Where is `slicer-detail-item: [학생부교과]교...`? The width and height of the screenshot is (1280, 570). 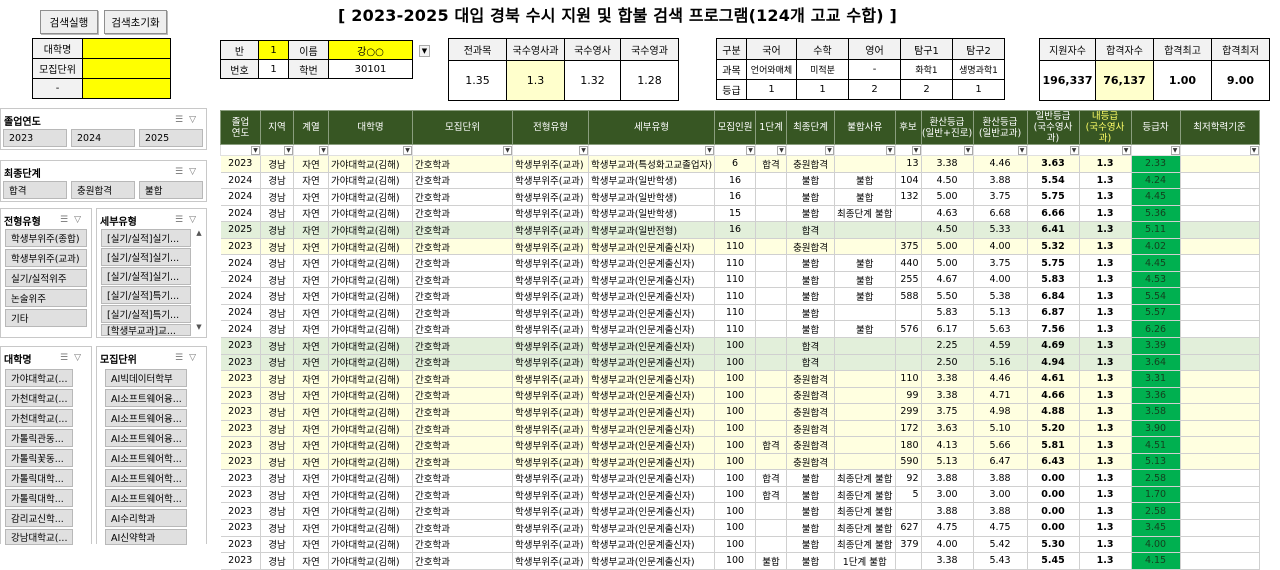 slicer-detail-item: [학생부교과]교... is located at coordinates (146, 330).